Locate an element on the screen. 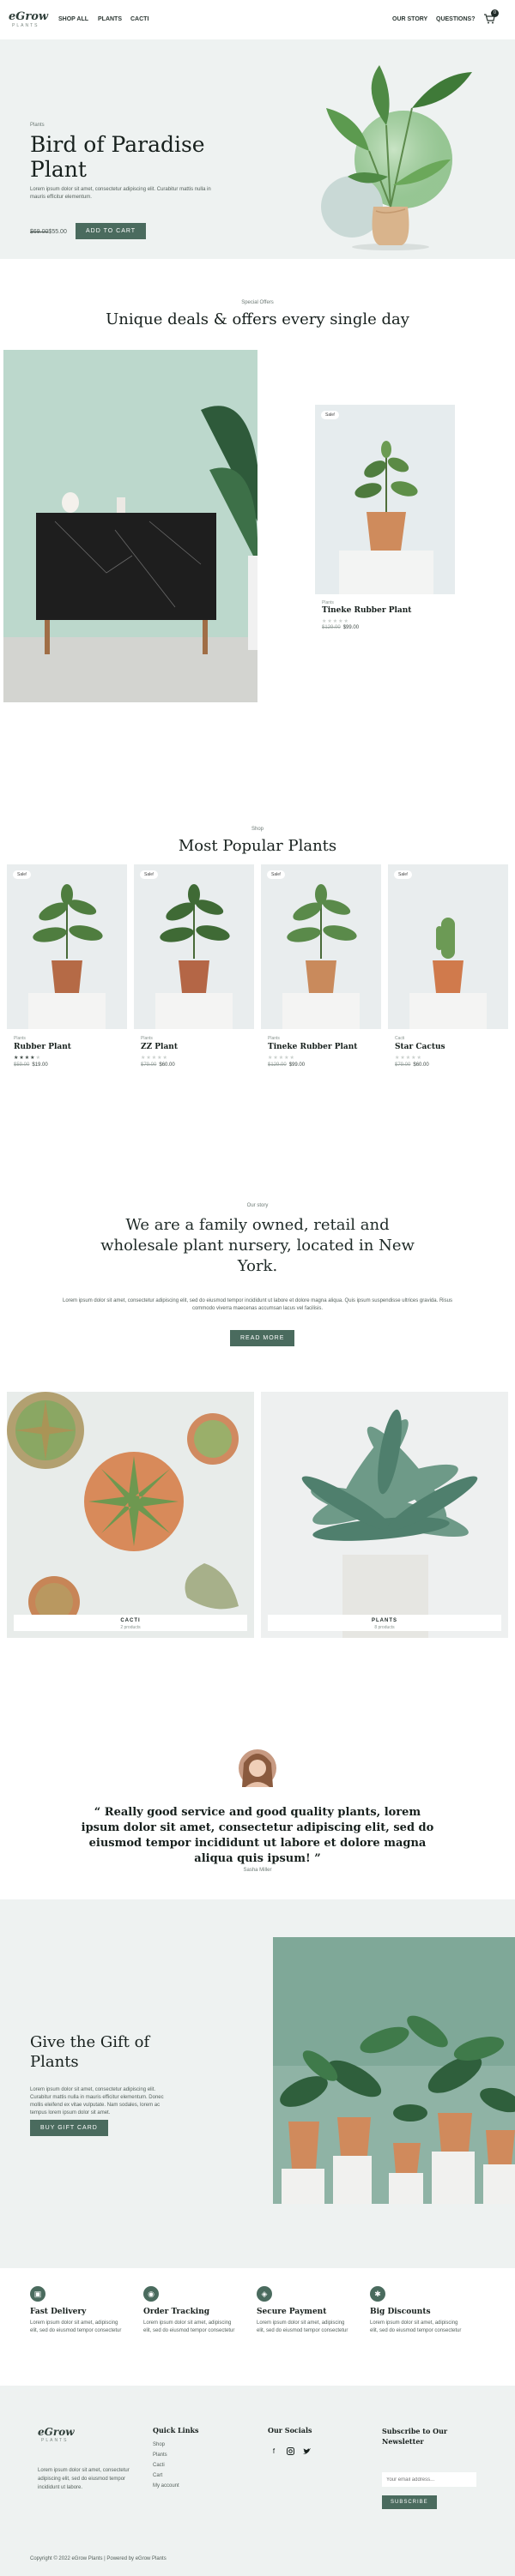 This screenshot has height=2576, width=515. nav-shop-all: SHOP ALL is located at coordinates (73, 19).